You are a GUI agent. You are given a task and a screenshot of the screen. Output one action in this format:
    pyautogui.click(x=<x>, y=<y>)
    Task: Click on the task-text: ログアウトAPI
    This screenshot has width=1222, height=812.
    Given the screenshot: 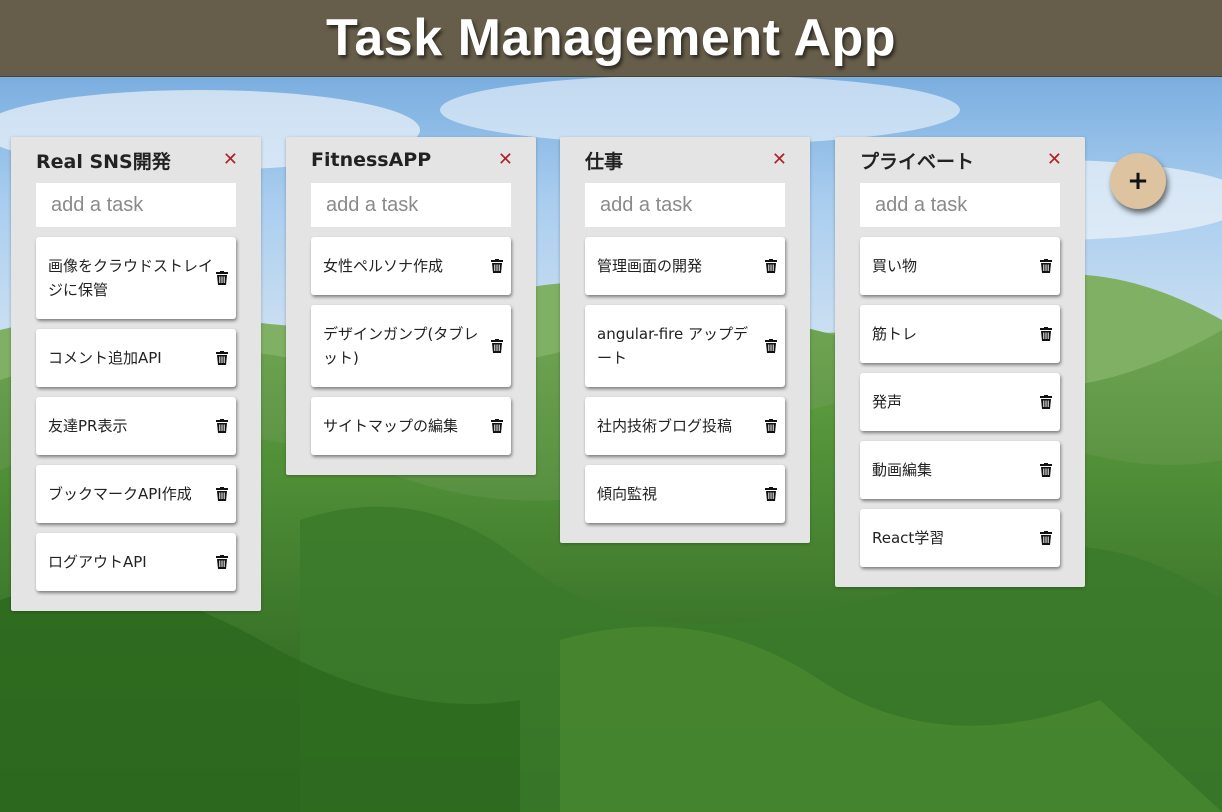 What is the action you would take?
    pyautogui.click(x=97, y=562)
    